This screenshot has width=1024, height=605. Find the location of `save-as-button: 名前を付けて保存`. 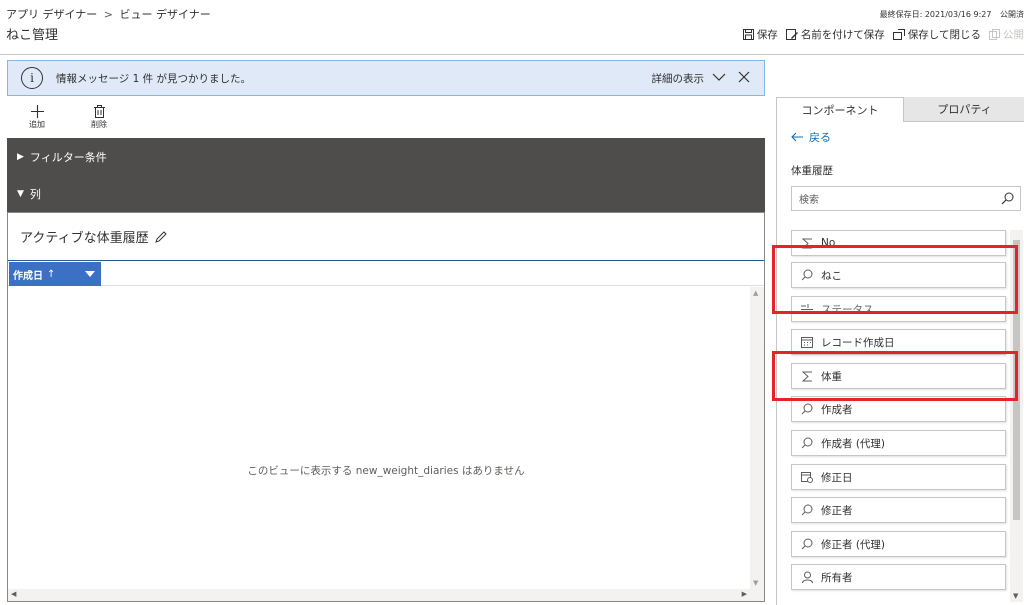

save-as-button: 名前を付けて保存 is located at coordinates (835, 34).